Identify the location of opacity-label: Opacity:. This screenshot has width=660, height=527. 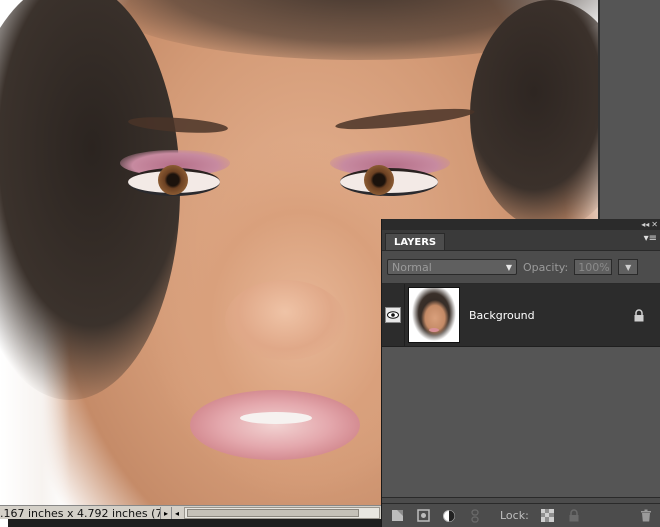
(546, 267).